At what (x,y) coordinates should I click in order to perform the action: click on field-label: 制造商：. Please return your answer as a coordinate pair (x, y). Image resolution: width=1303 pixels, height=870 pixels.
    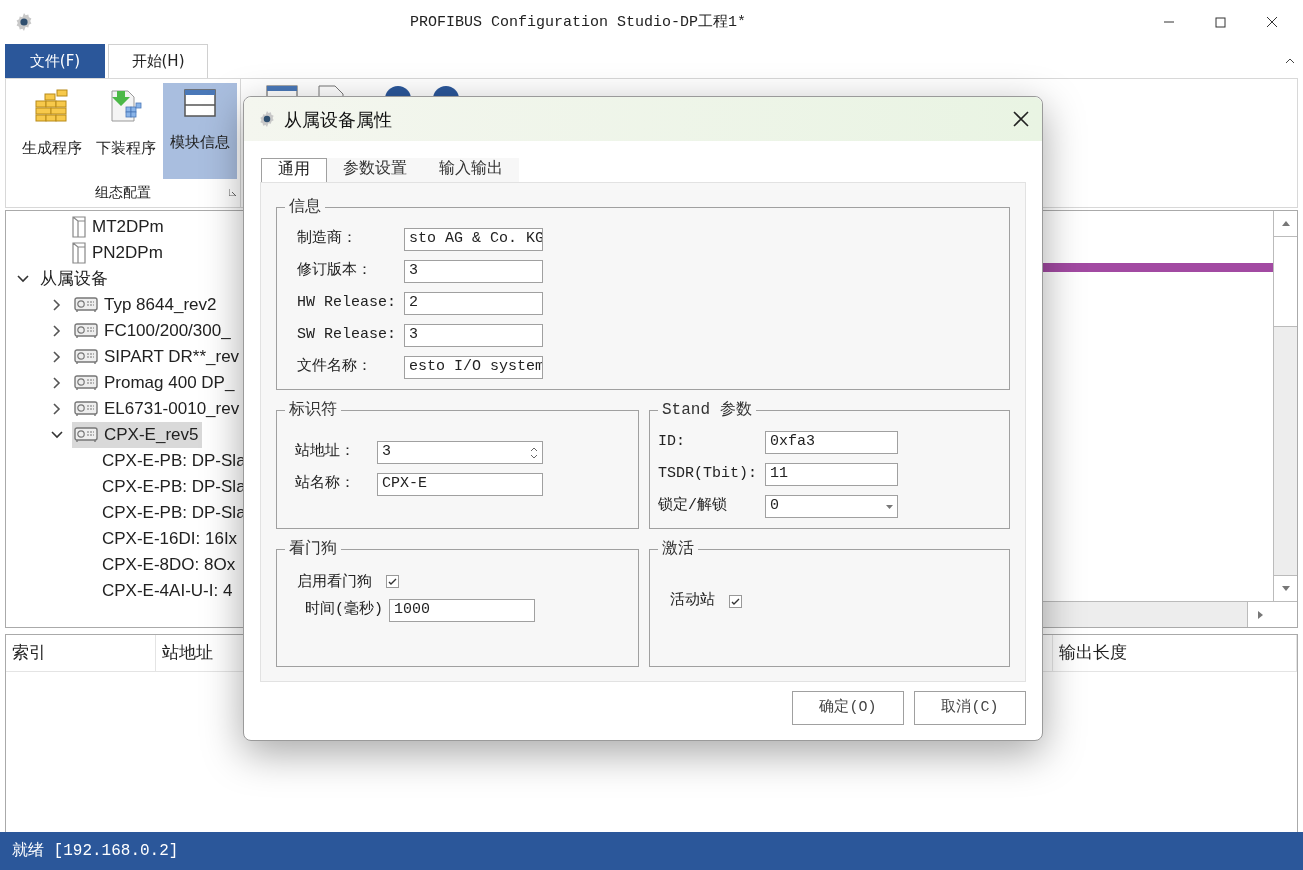
    Looking at the image, I should click on (327, 239).